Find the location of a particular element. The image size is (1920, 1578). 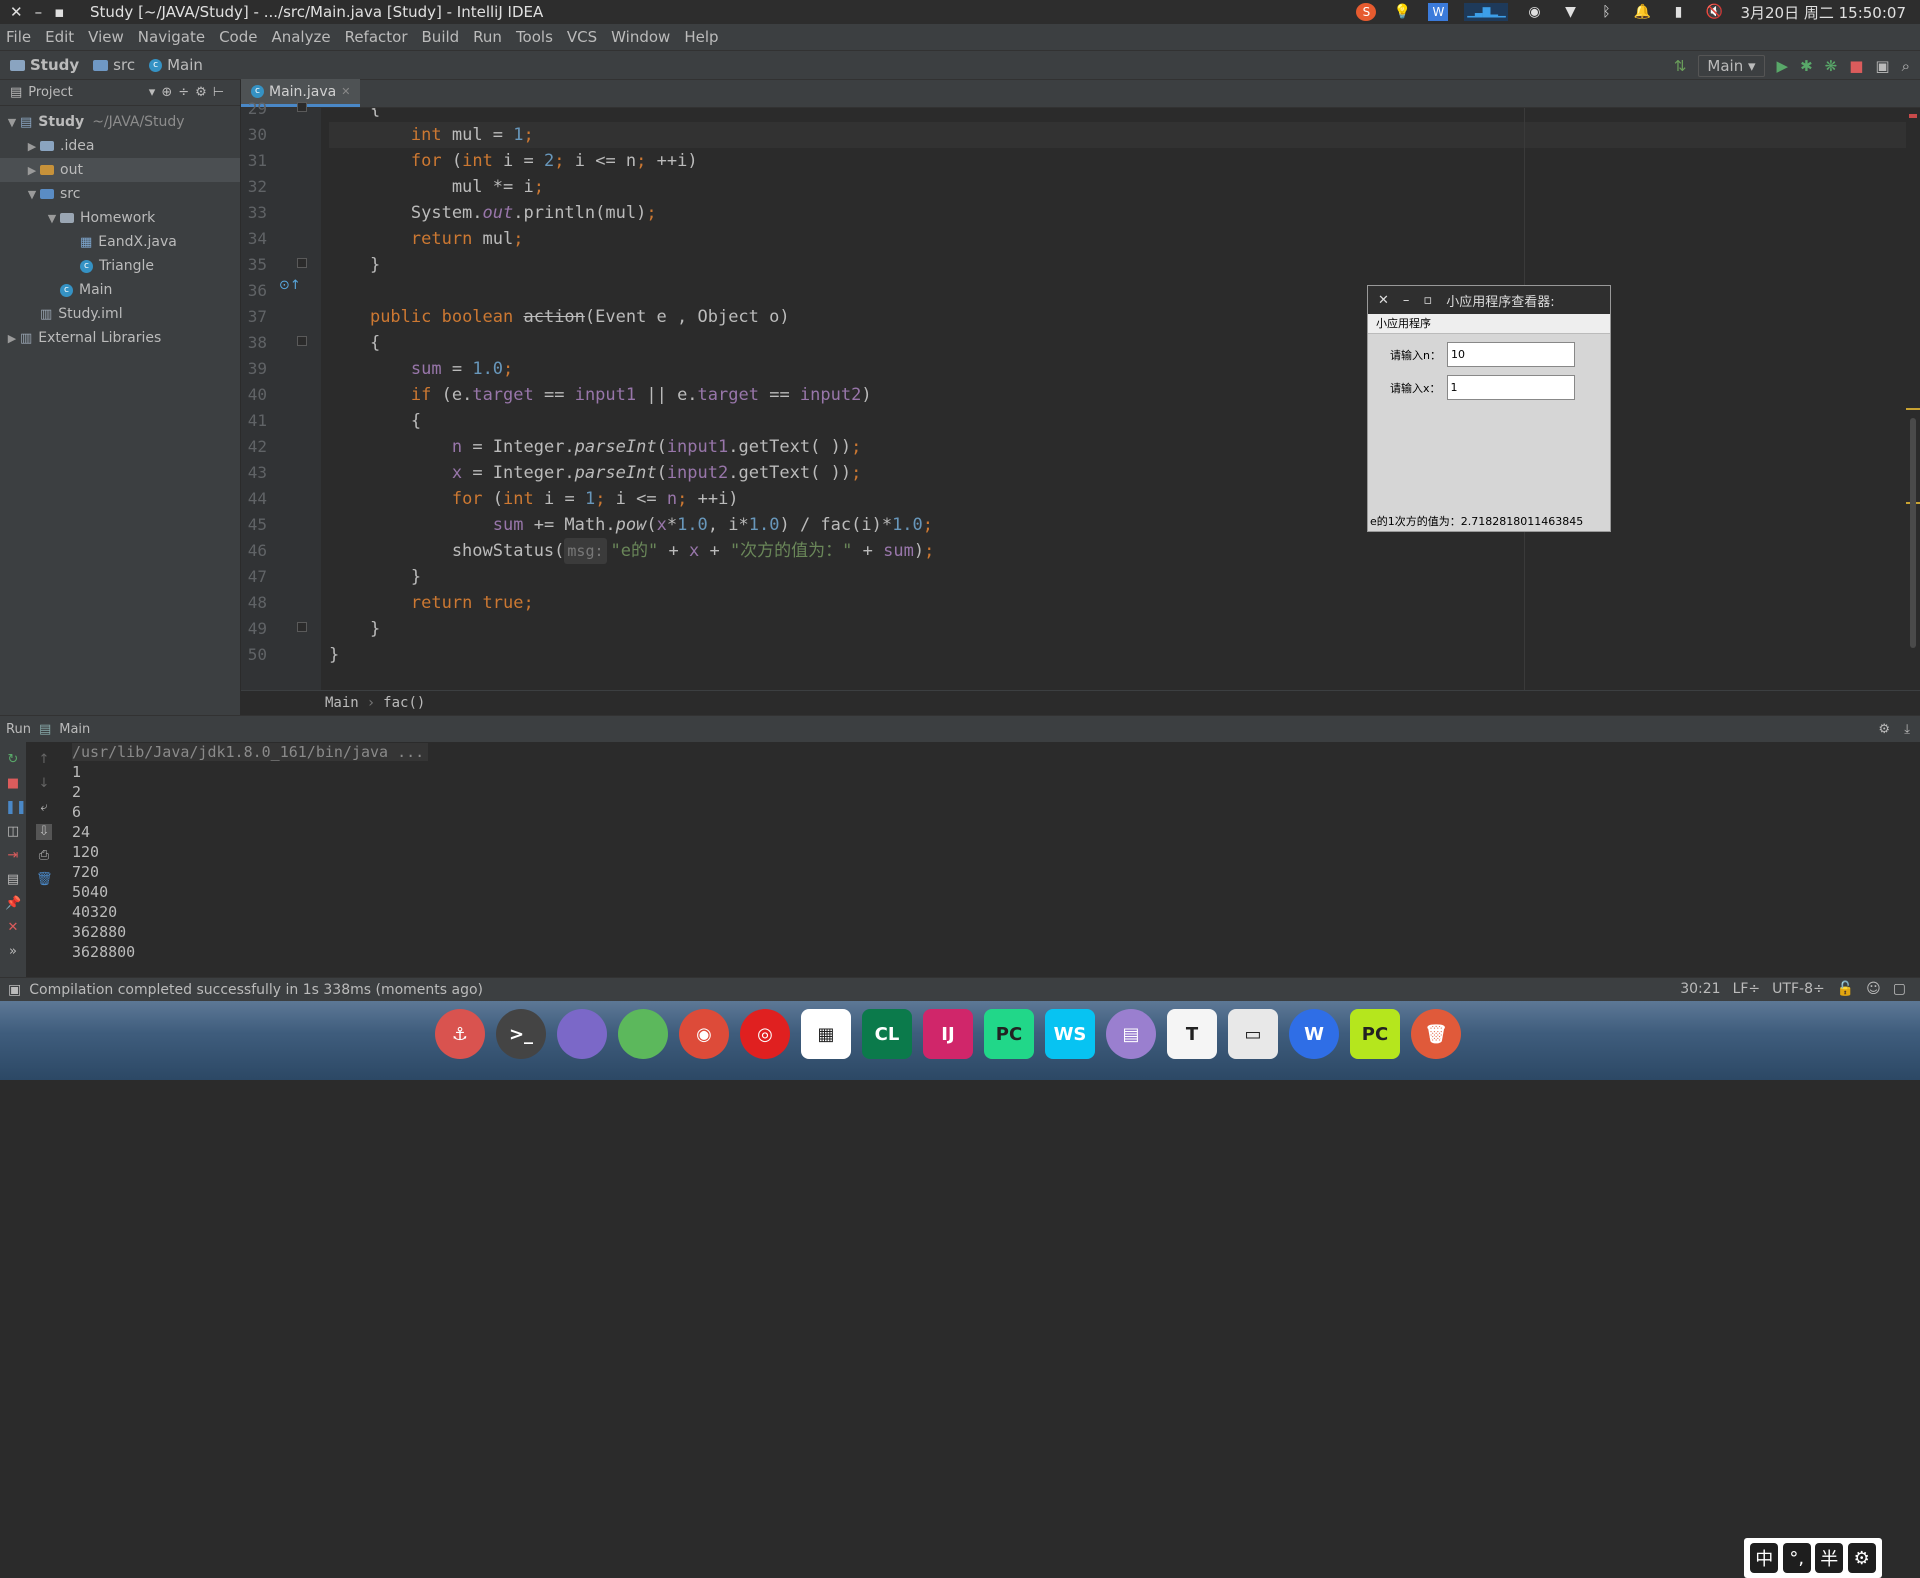

nav-crumb-src: src is located at coordinates (114, 65).